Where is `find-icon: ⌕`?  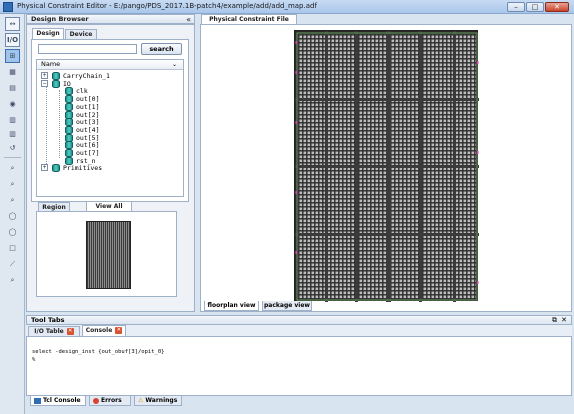
find-icon: ⌕ is located at coordinates (12, 280).